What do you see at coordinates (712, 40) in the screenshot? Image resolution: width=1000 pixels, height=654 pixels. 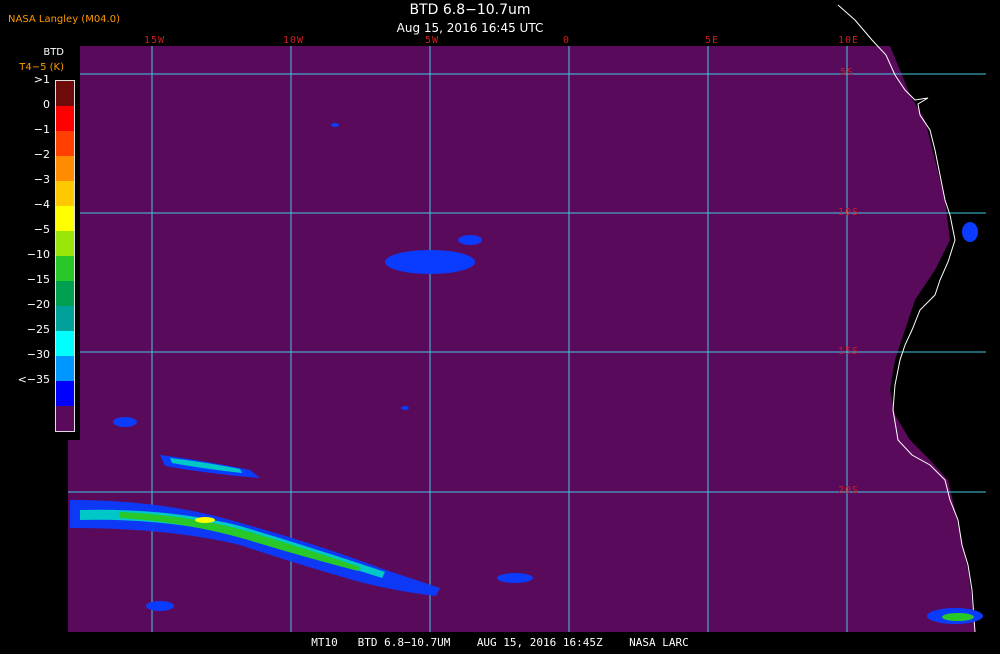 I see `longitude-label: 5E` at bounding box center [712, 40].